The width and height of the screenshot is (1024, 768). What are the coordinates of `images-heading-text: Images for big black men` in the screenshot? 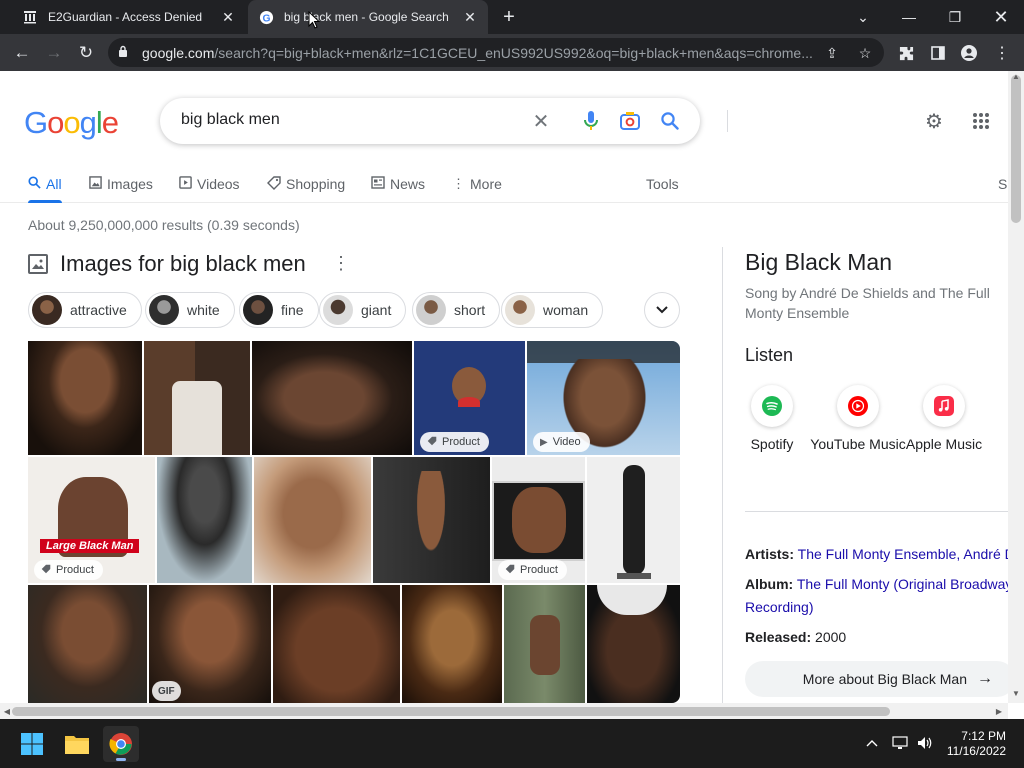 It's located at (183, 263).